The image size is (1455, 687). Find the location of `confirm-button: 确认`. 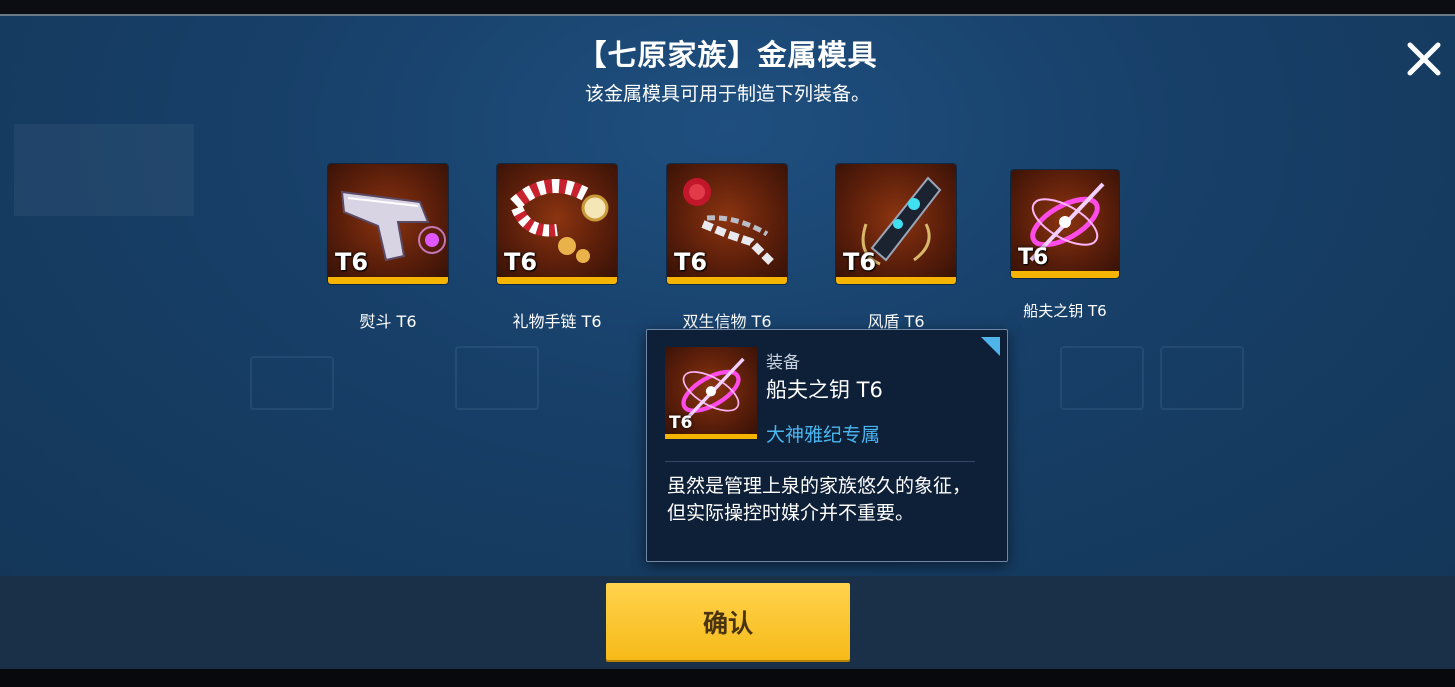

confirm-button: 确认 is located at coordinates (728, 621).